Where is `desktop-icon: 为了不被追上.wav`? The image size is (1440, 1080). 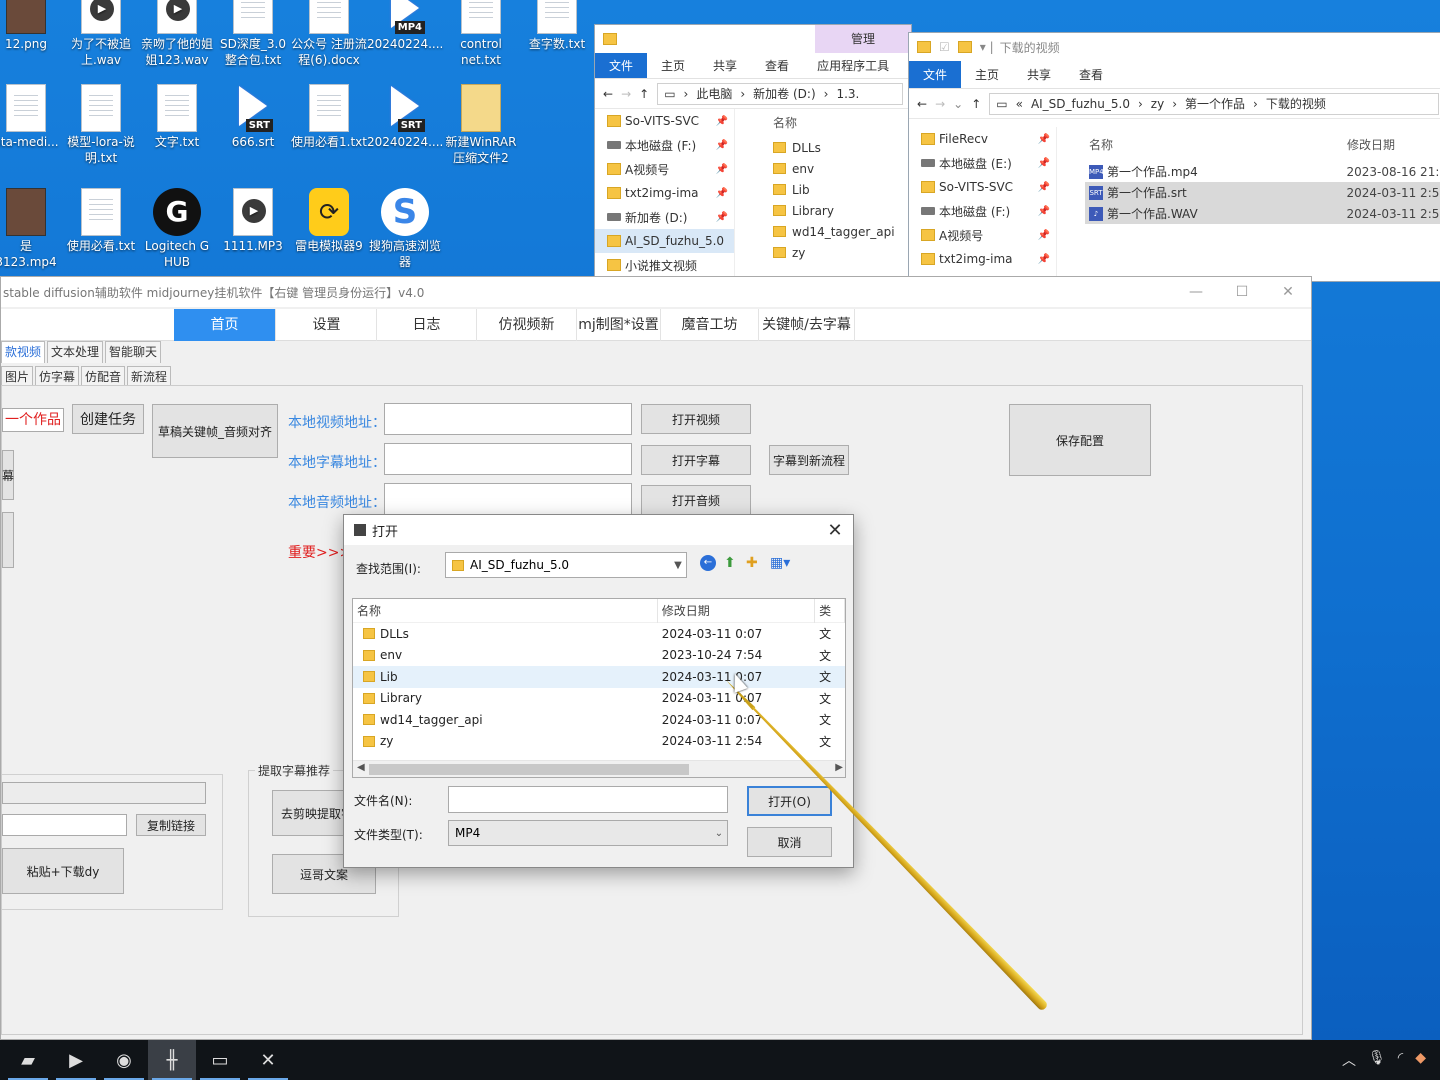 desktop-icon: 为了不被追上.wav is located at coordinates (101, 34).